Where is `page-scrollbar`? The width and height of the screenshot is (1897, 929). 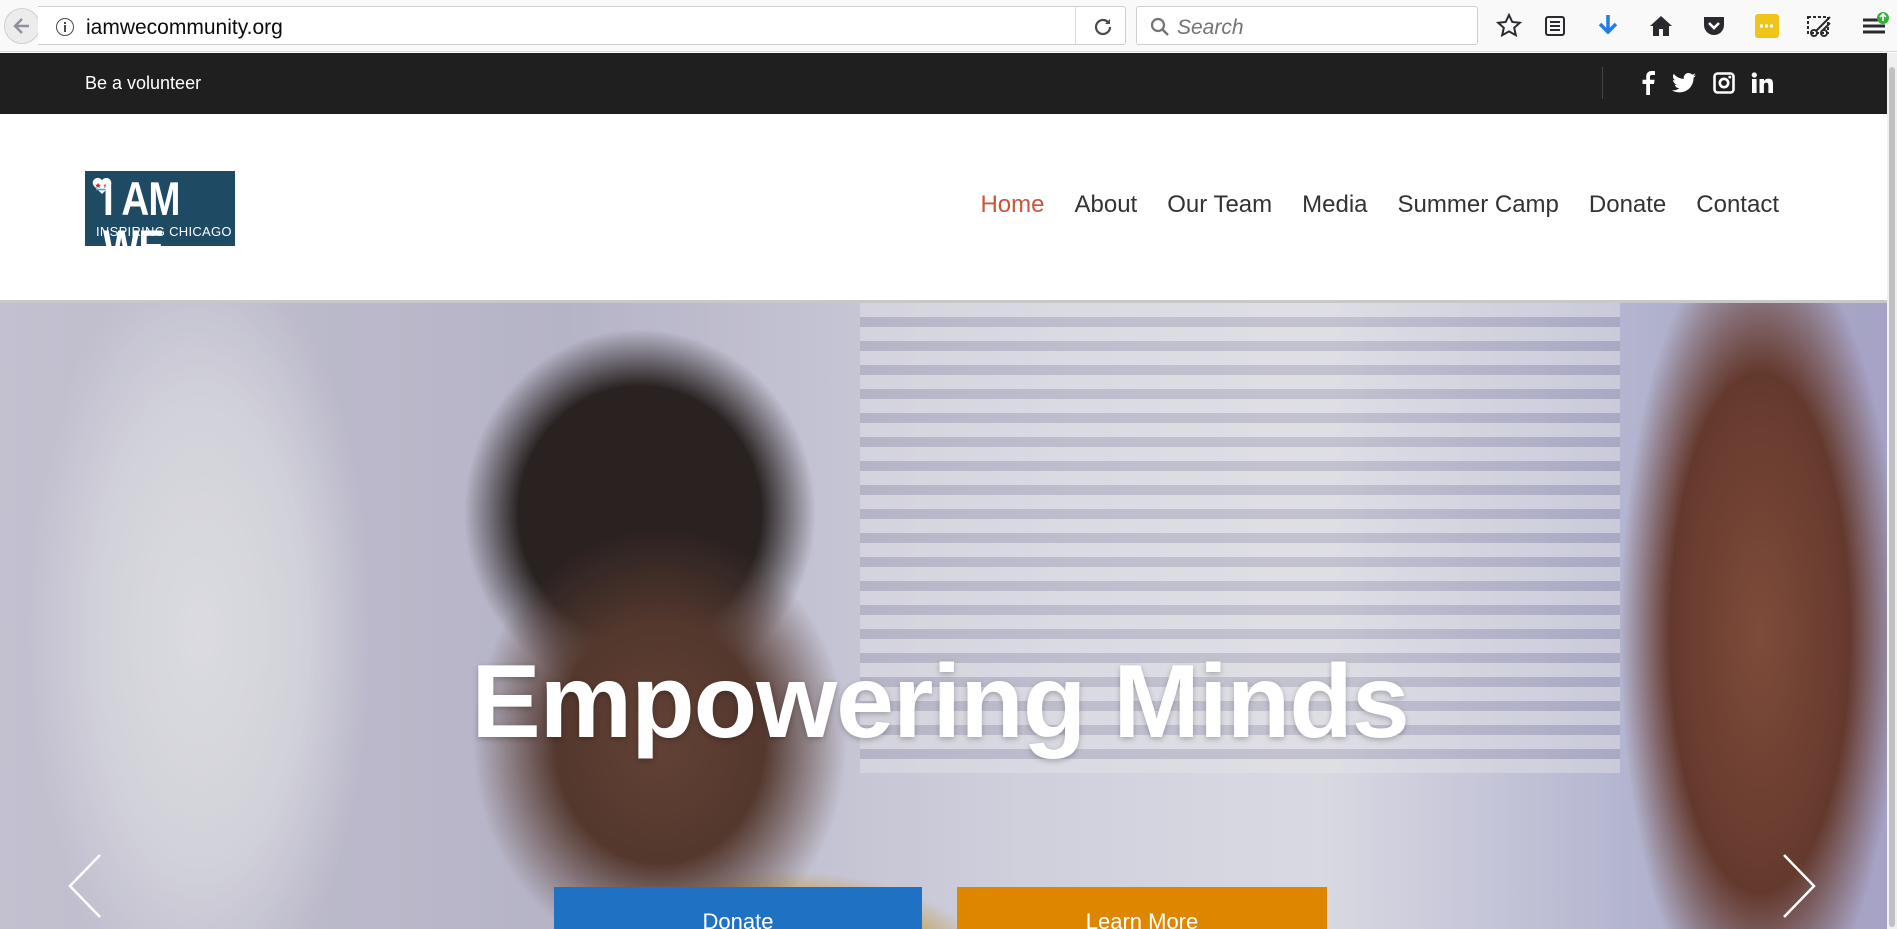
page-scrollbar is located at coordinates (1892, 491).